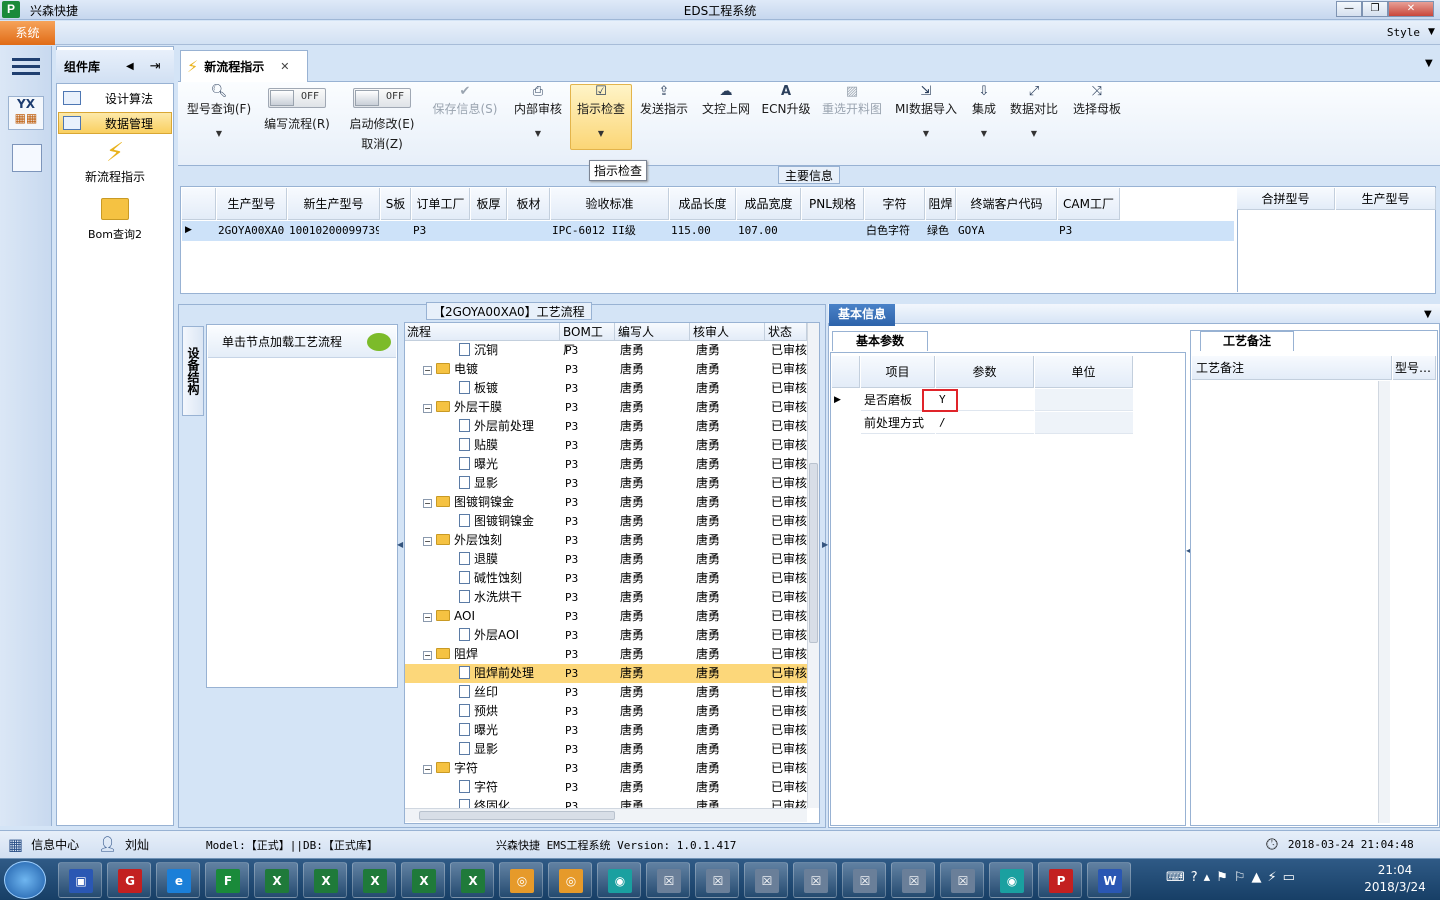  What do you see at coordinates (728, 332) in the screenshot?
I see `col-reviewer: 核审人` at bounding box center [728, 332].